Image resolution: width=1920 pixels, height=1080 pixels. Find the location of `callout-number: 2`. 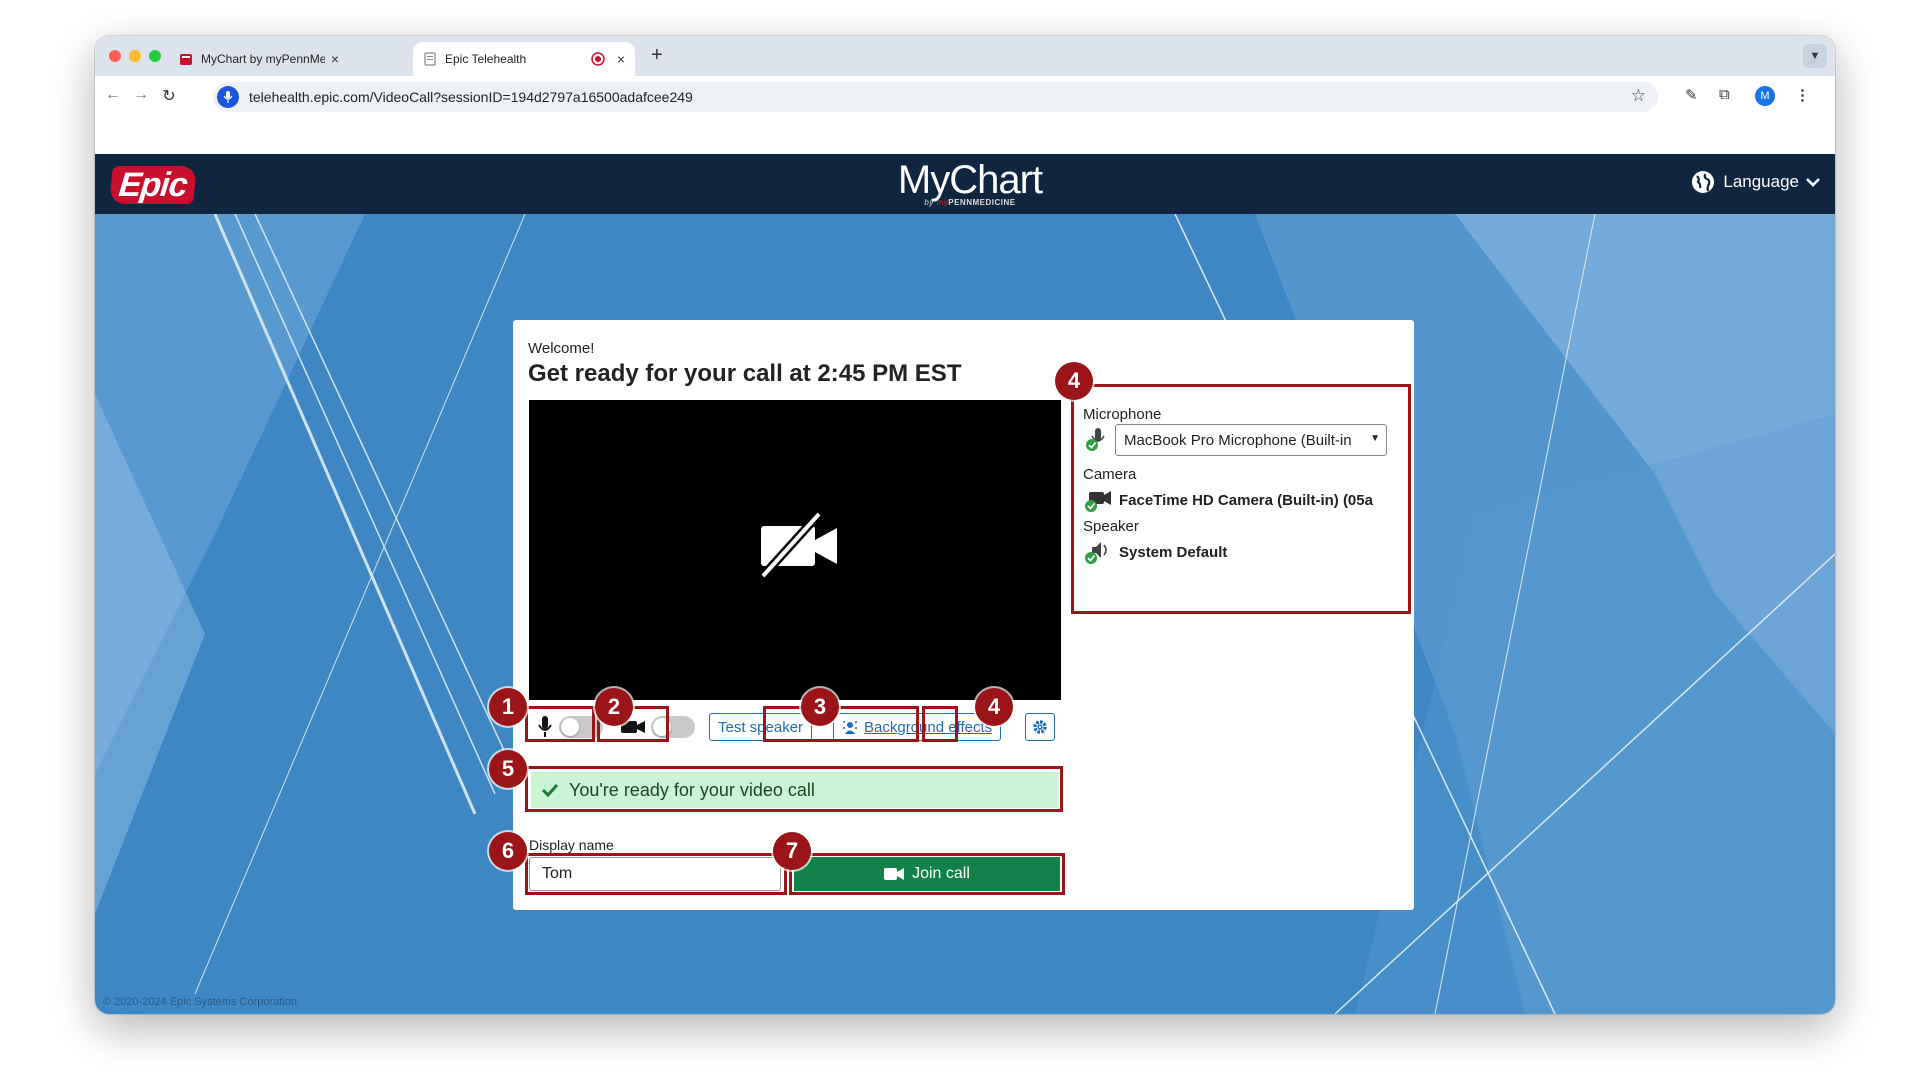

callout-number: 2 is located at coordinates (614, 707).